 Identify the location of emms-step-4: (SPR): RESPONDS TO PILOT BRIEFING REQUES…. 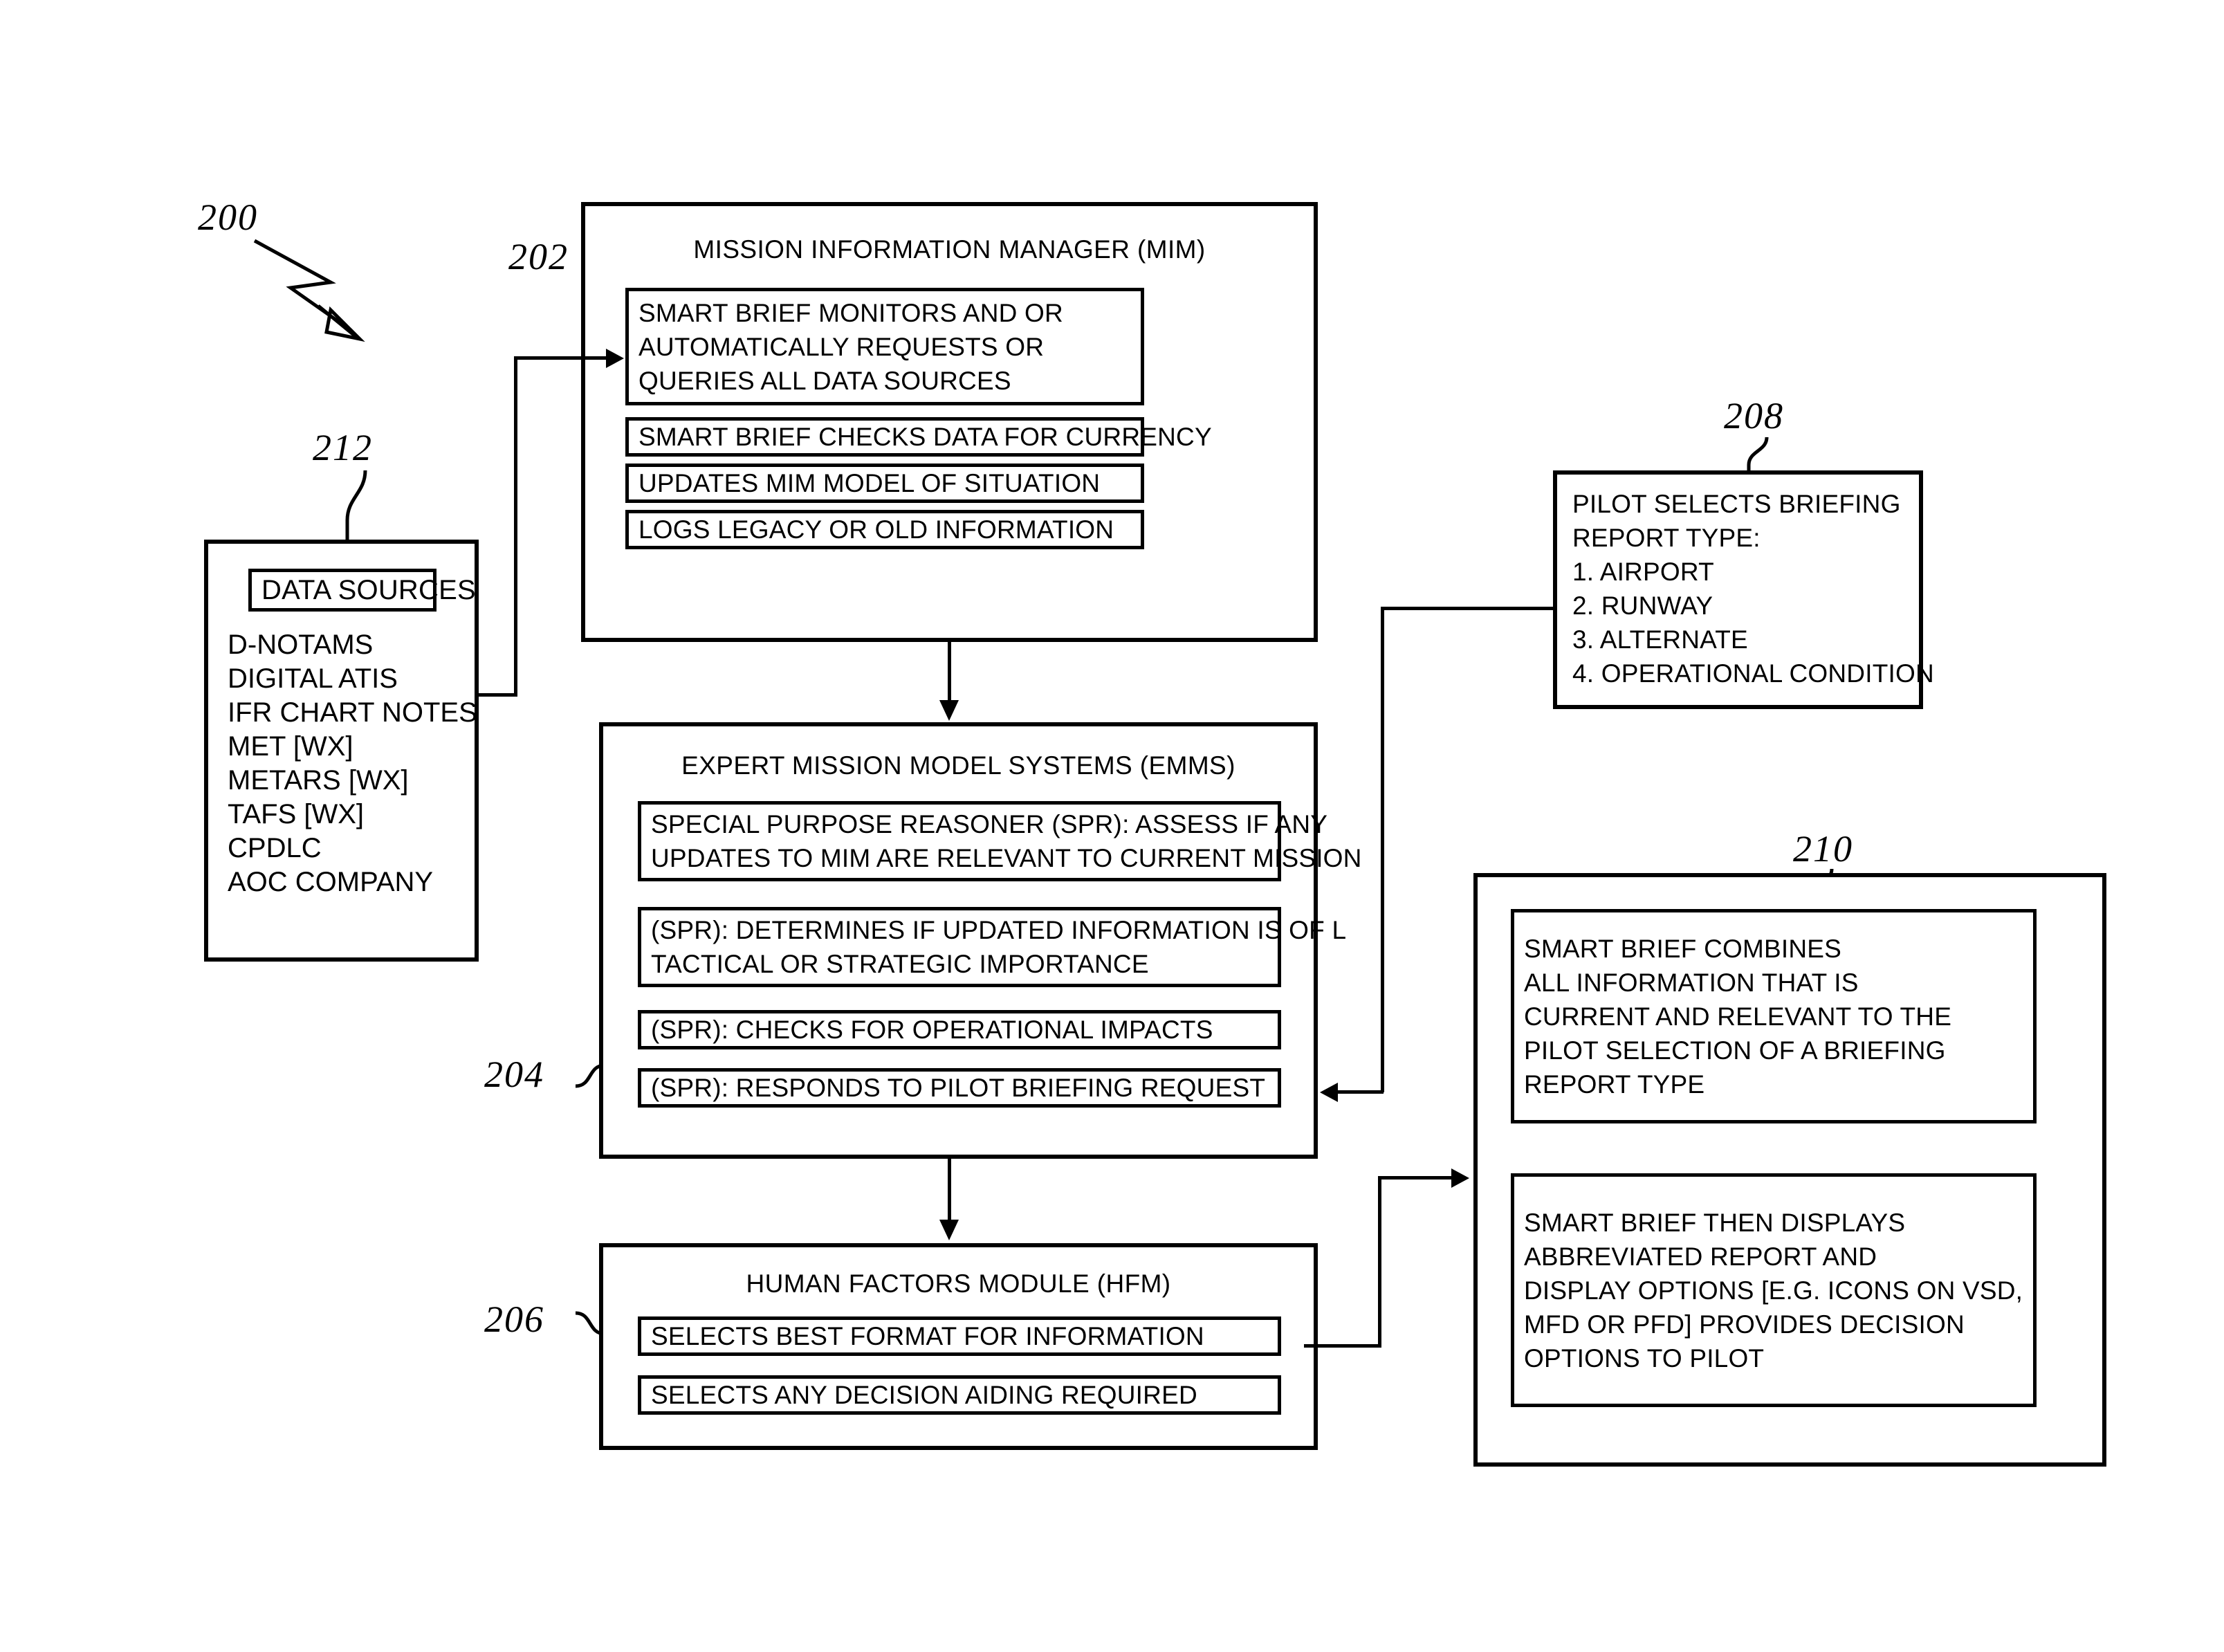
(960, 1088).